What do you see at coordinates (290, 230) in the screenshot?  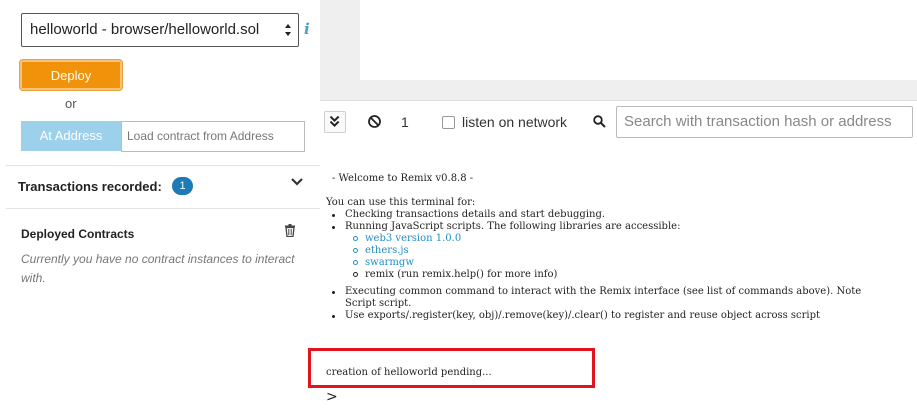 I see `trash-icon` at bounding box center [290, 230].